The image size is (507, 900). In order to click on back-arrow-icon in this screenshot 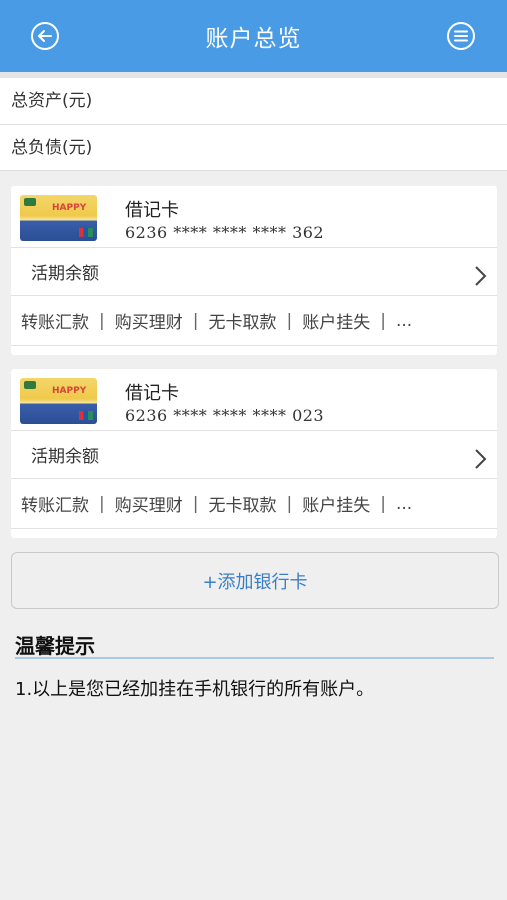, I will do `click(45, 36)`.